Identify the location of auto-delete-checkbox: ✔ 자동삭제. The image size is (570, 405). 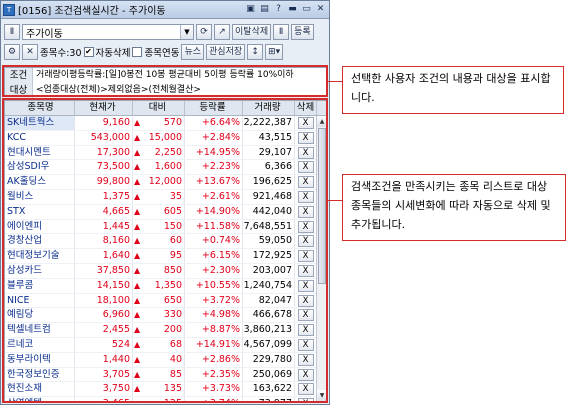
(107, 52).